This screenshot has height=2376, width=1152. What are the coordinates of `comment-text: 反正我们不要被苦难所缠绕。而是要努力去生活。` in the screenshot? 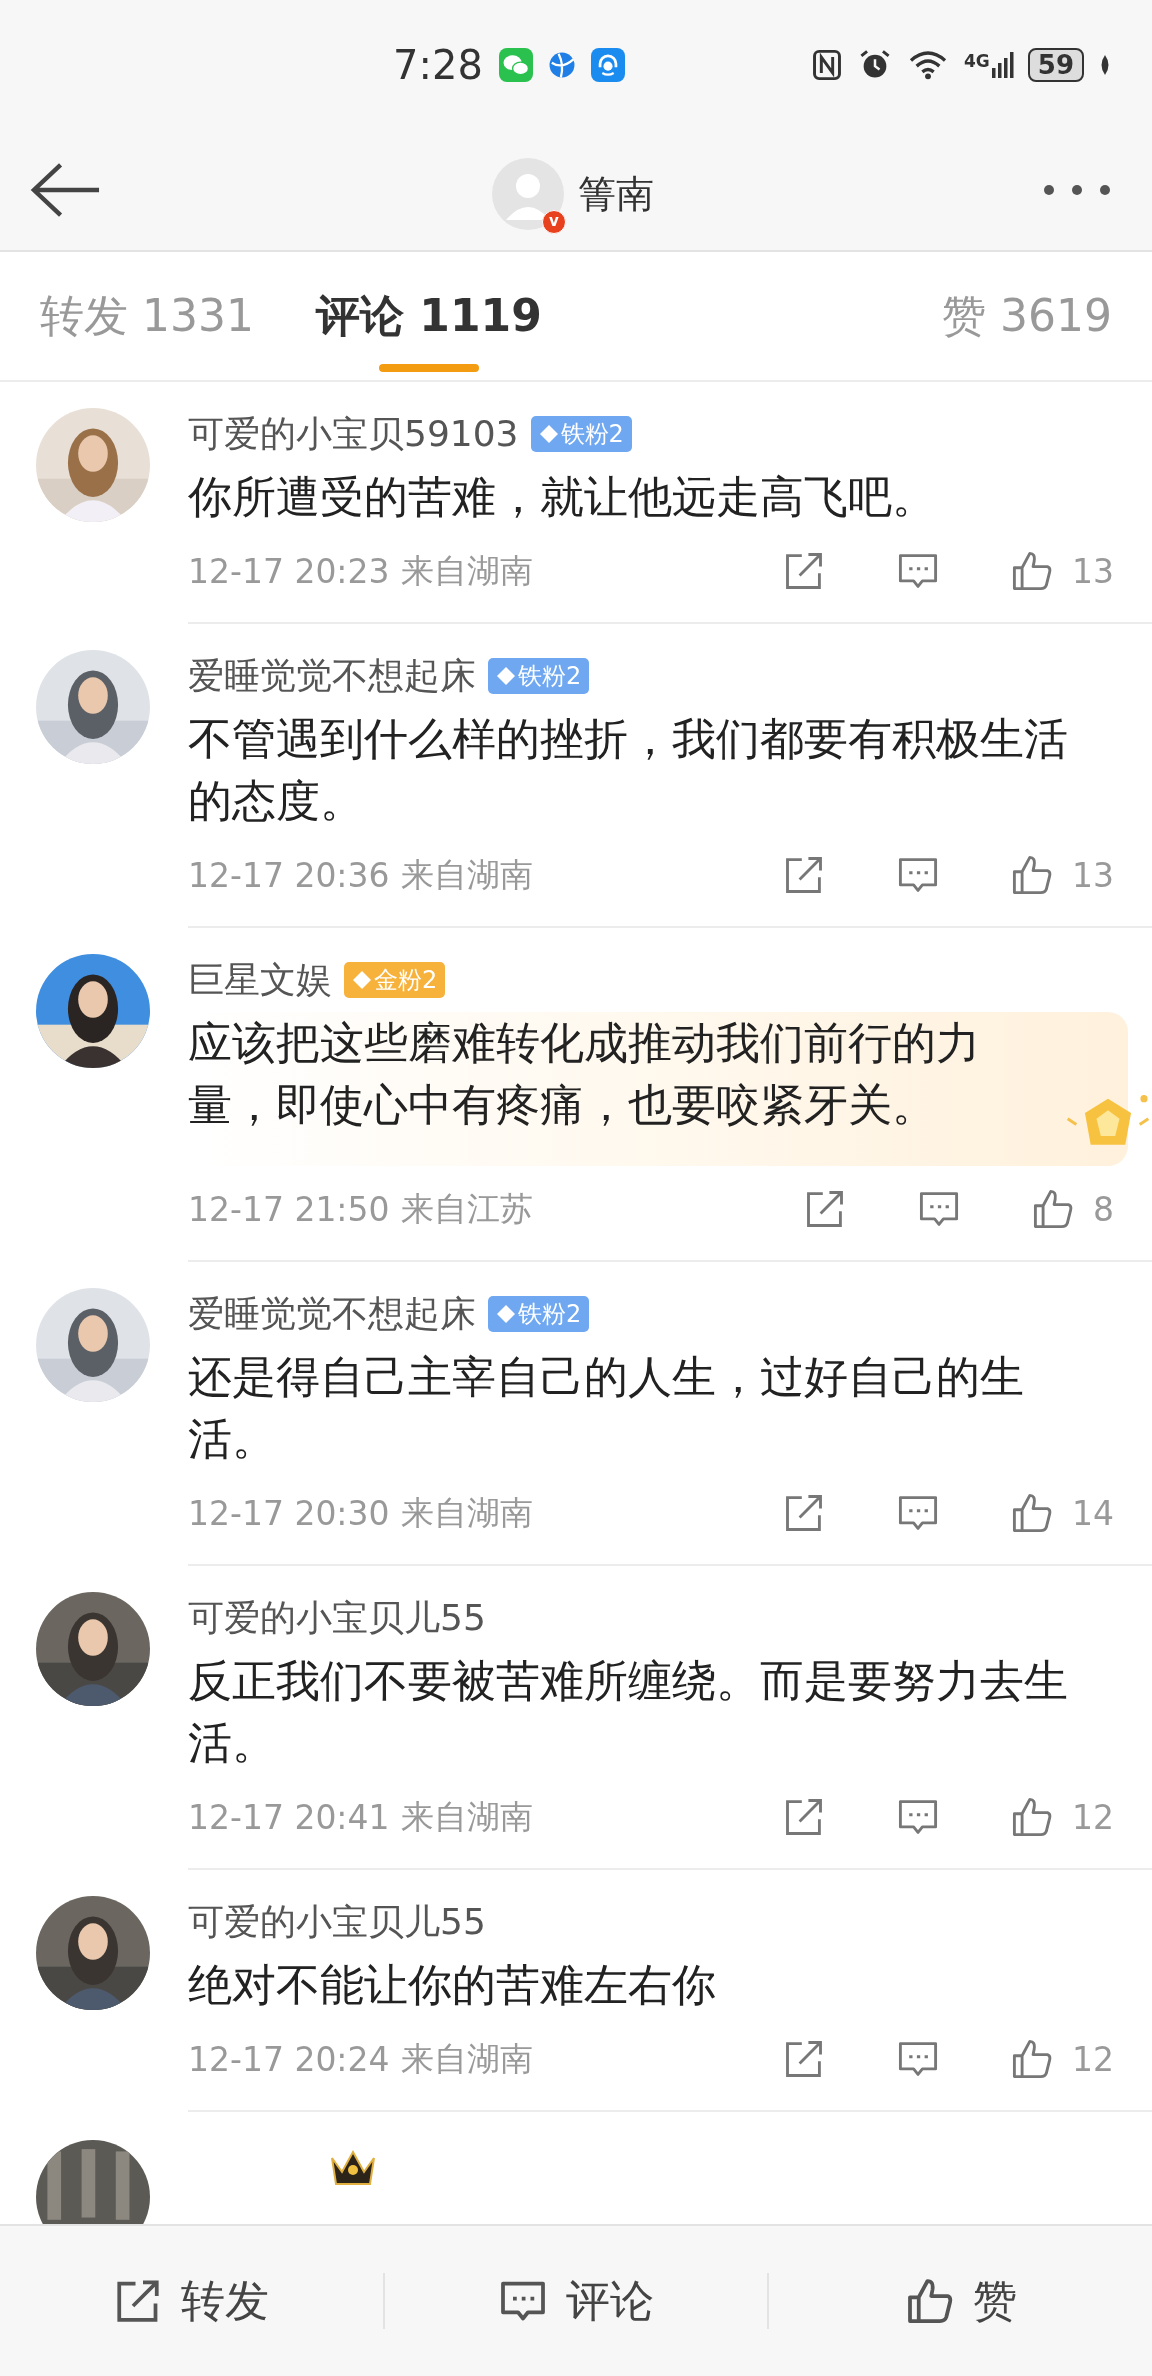 It's located at (628, 1712).